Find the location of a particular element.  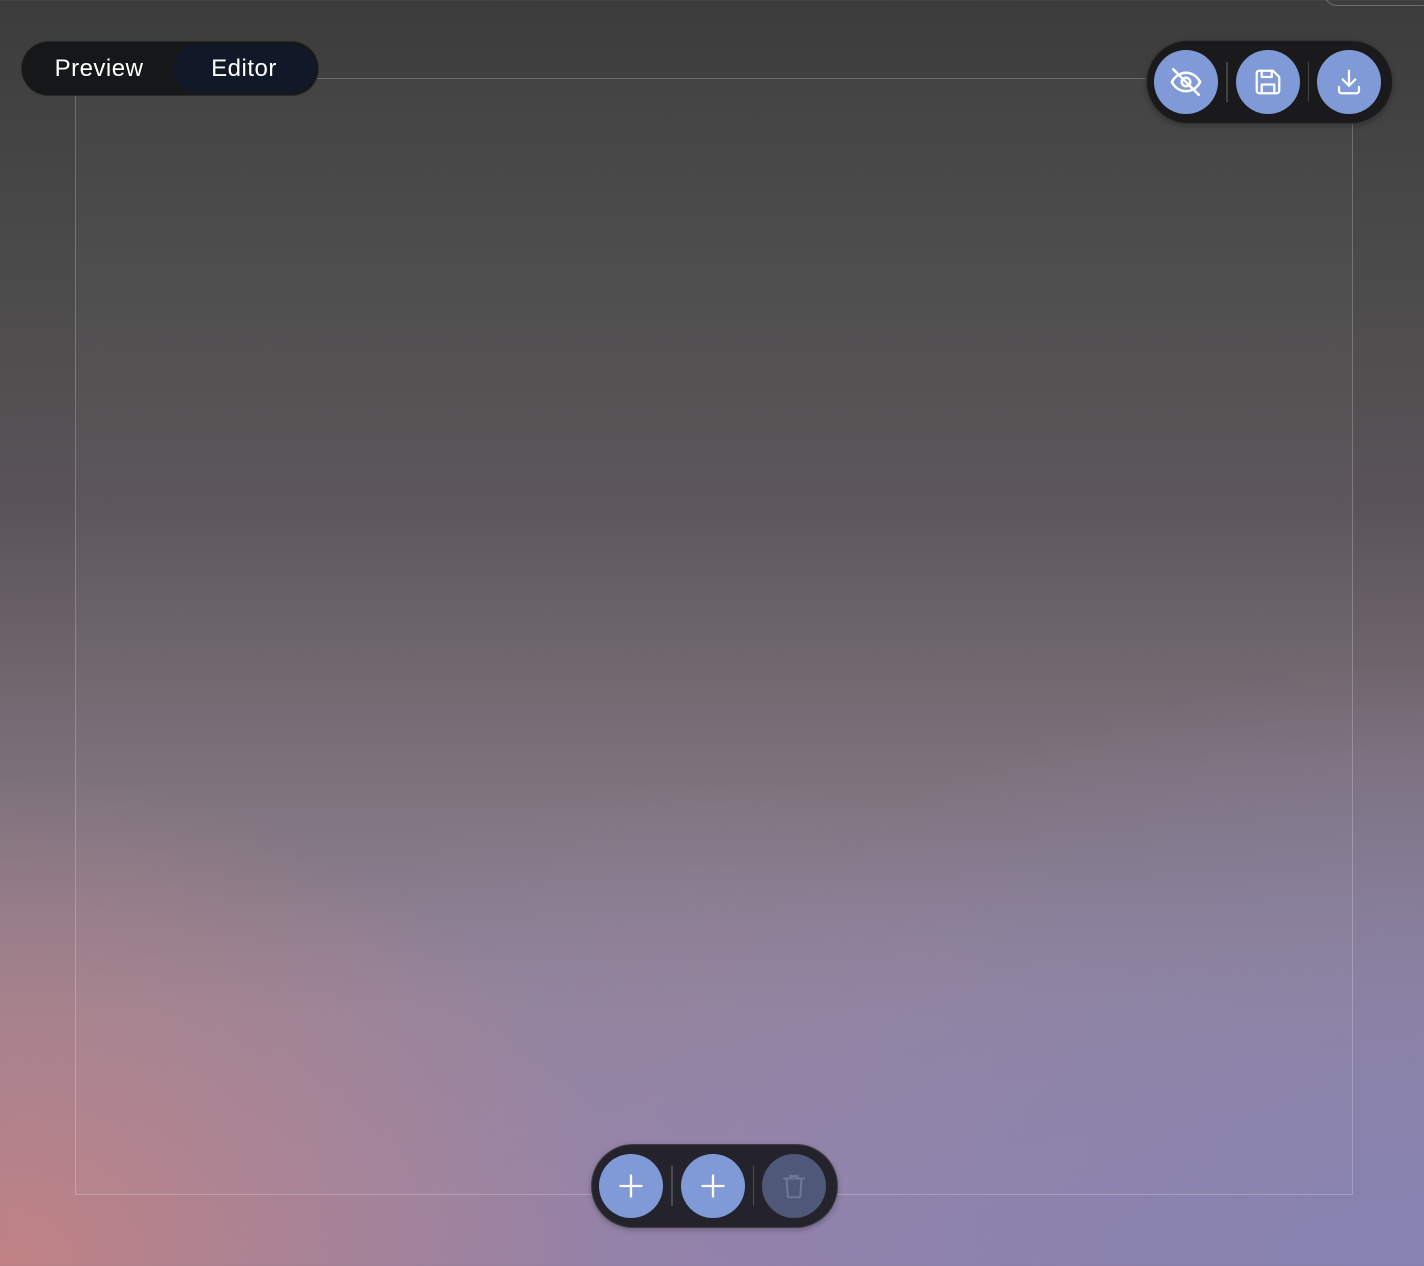

top-edge-tab is located at coordinates (1374, 3).